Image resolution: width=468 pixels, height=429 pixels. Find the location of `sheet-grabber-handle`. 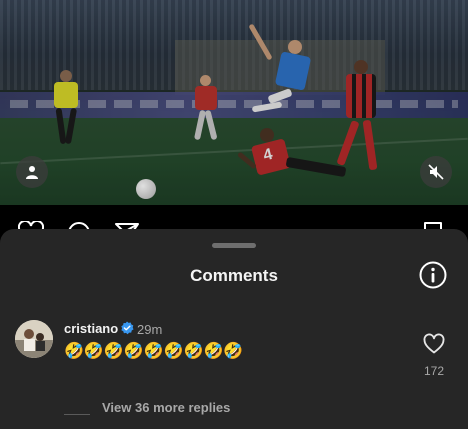

sheet-grabber-handle is located at coordinates (234, 245).